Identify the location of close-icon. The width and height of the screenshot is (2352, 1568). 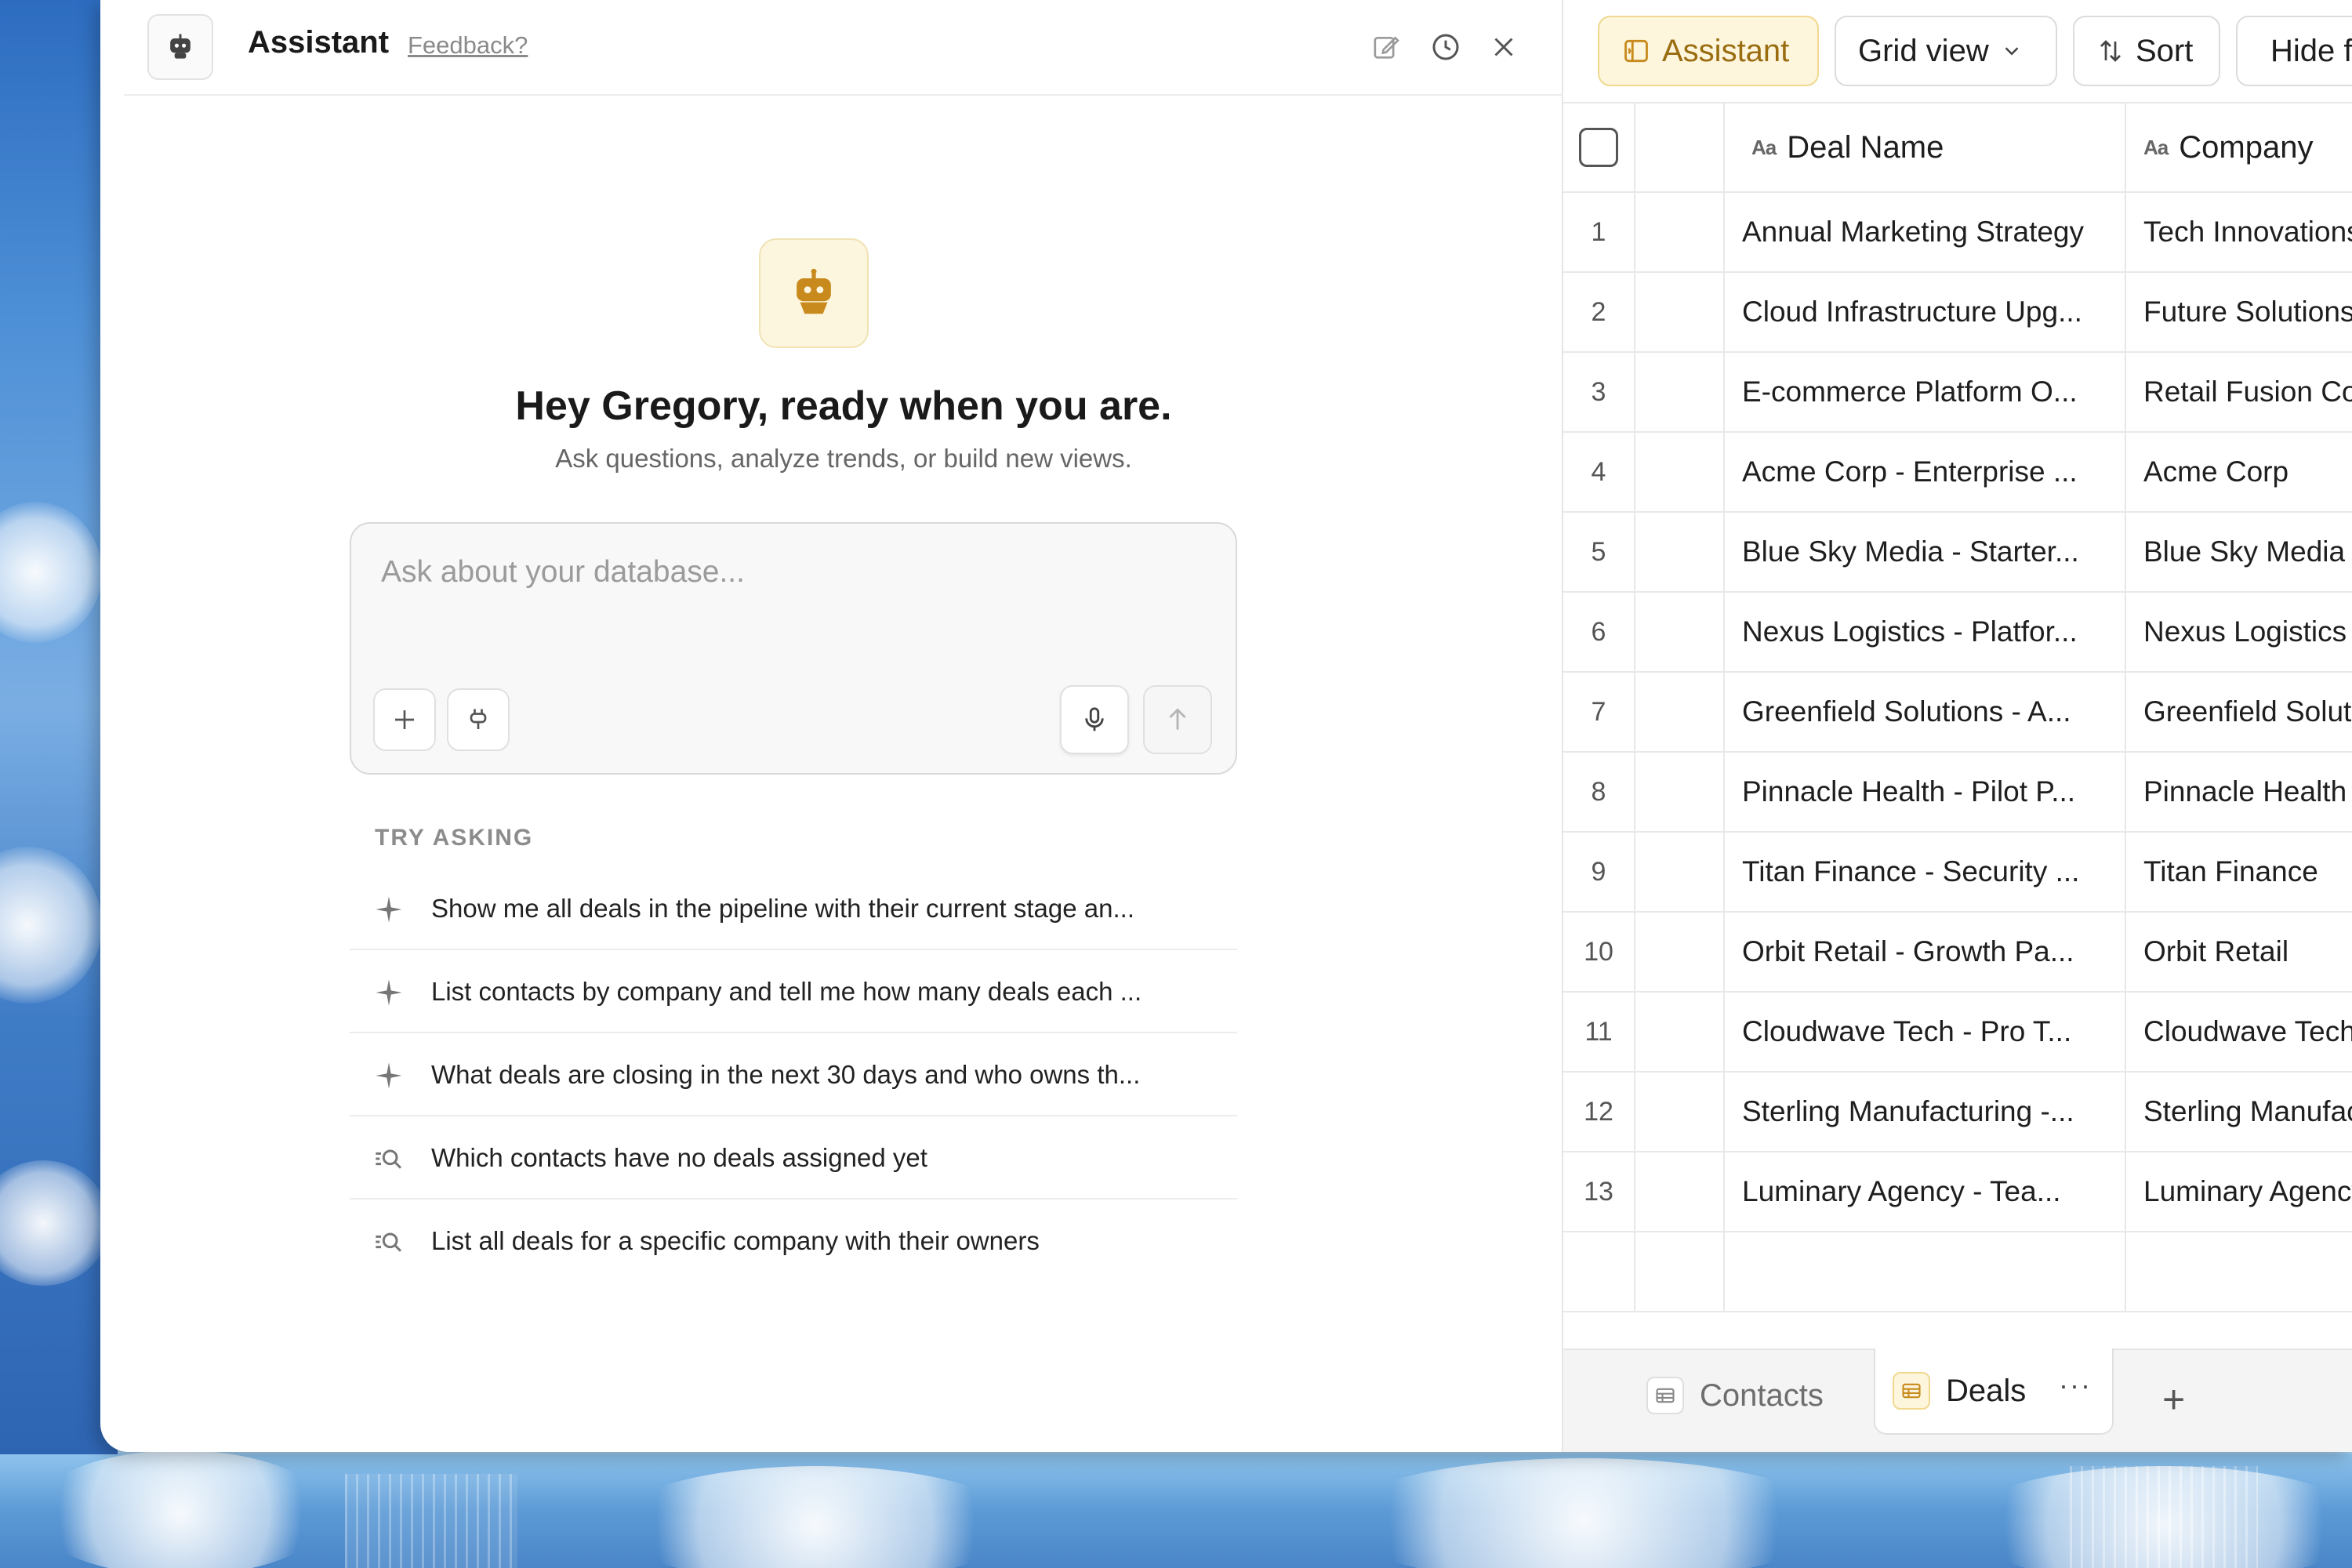
(1504, 47).